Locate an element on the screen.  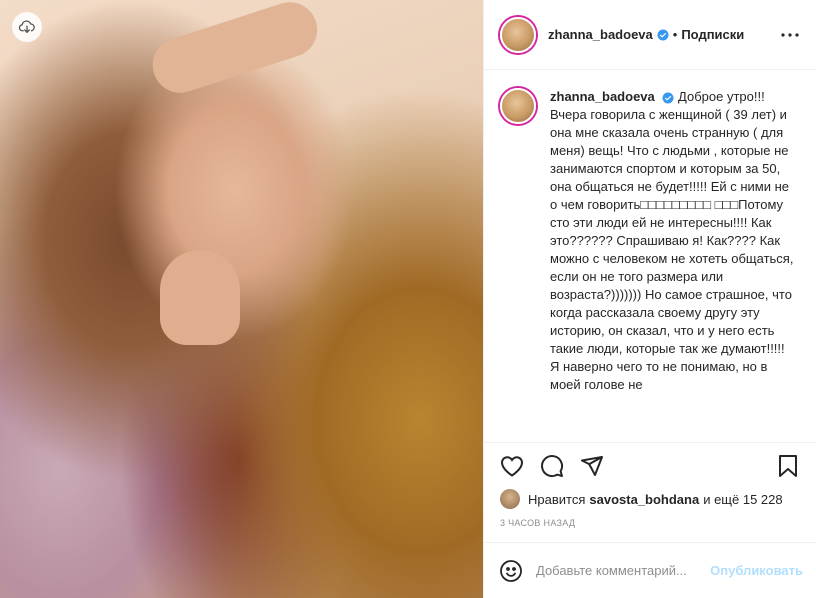
post-header: zhanna_badoeva • Подписки is located at coordinates (650, 35).